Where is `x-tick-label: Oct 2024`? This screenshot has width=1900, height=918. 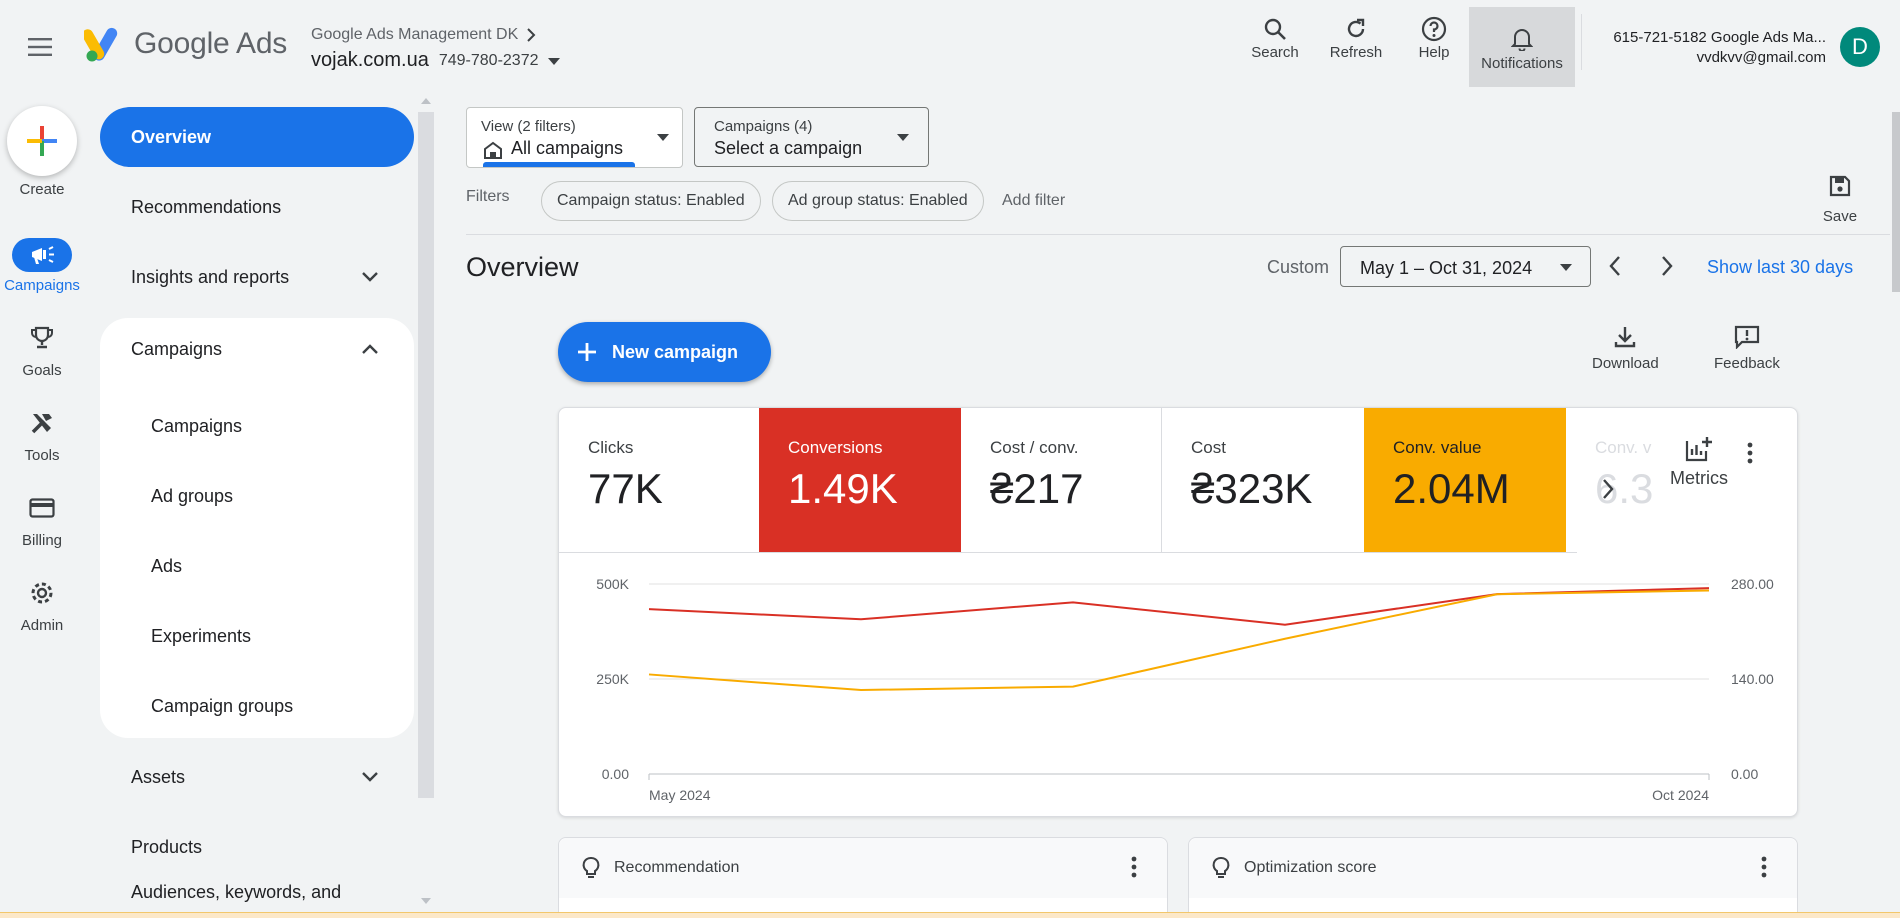 x-tick-label: Oct 2024 is located at coordinates (1680, 795).